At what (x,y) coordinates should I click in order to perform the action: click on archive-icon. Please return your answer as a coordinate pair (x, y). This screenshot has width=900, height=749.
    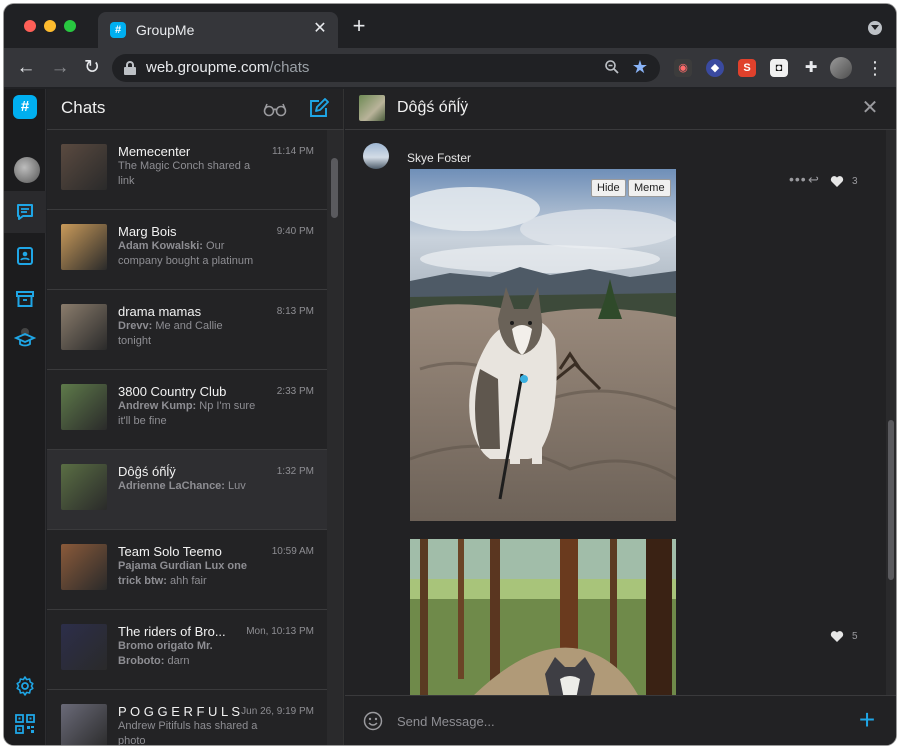
    Looking at the image, I should click on (25, 299).